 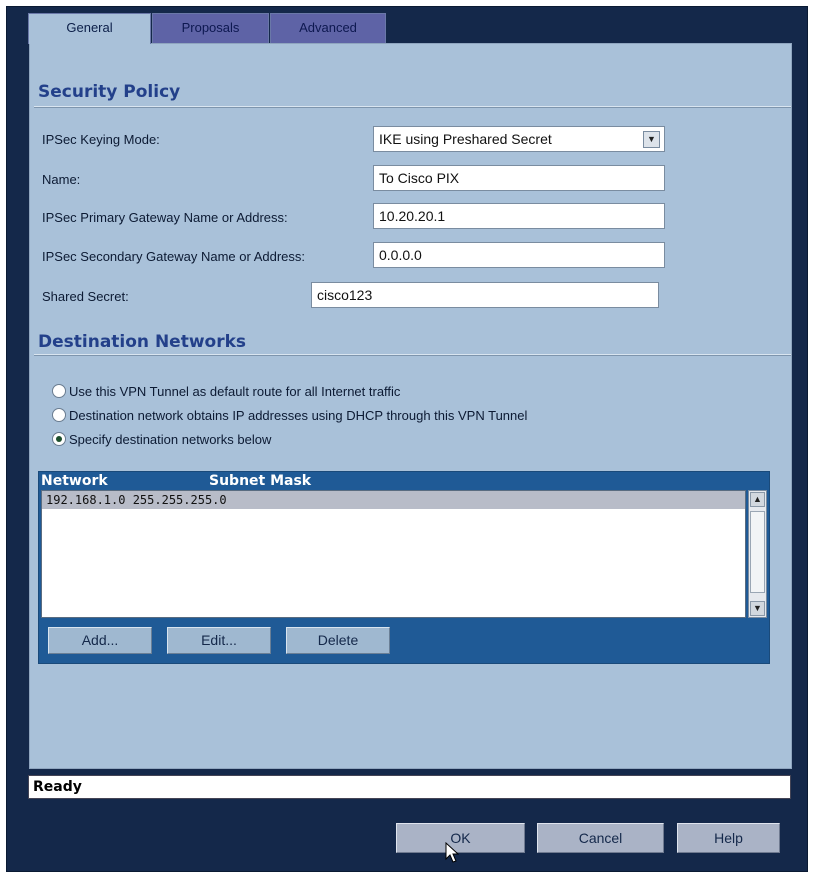 I want to click on list-header: Network Subnet Mask, so click(x=404, y=481).